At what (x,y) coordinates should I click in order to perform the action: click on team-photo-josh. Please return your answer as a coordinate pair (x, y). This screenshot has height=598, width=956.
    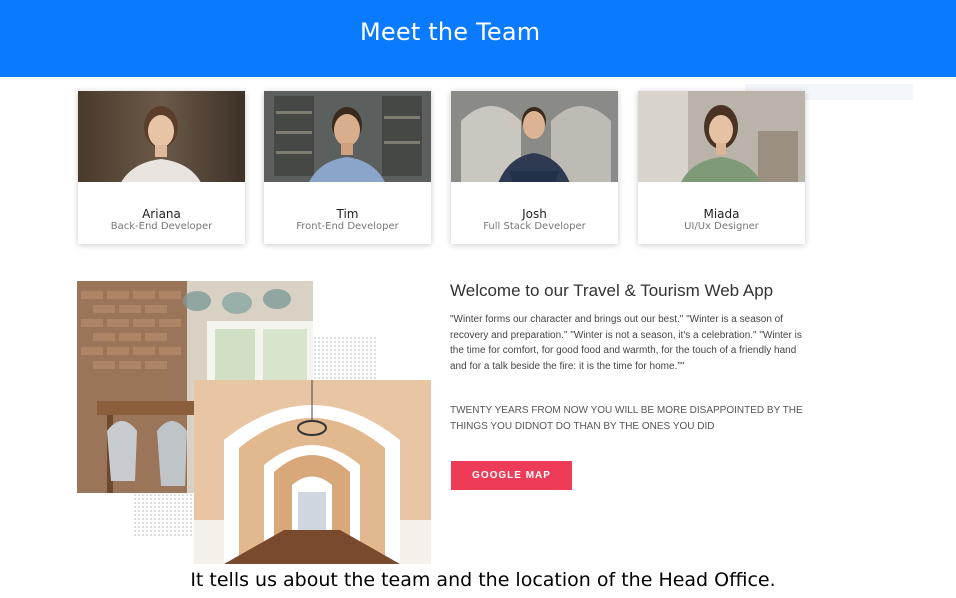
    Looking at the image, I should click on (534, 140).